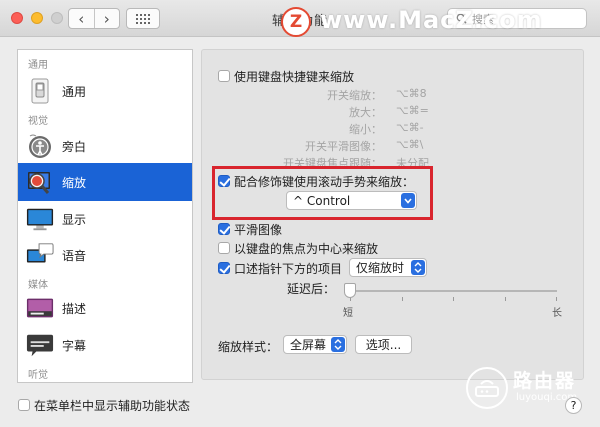 The image size is (600, 427). What do you see at coordinates (224, 268) in the screenshot?
I see `speak-under-pointer-checkbox` at bounding box center [224, 268].